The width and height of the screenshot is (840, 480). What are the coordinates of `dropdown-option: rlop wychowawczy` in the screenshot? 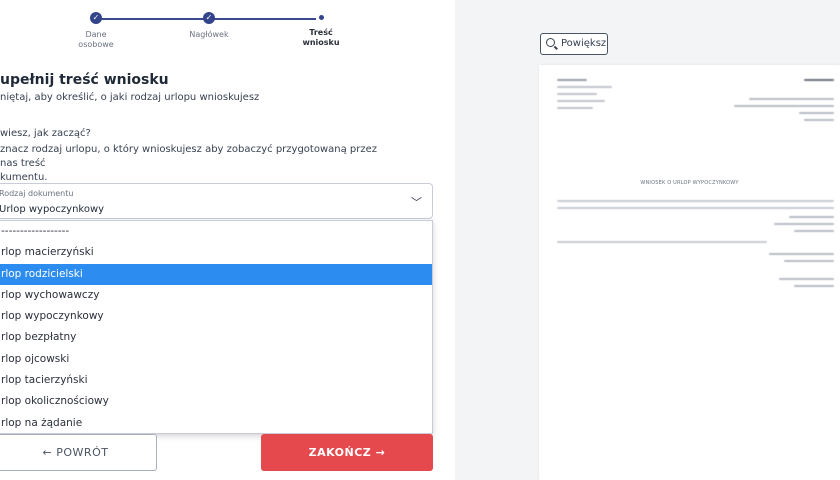 It's located at (216, 295).